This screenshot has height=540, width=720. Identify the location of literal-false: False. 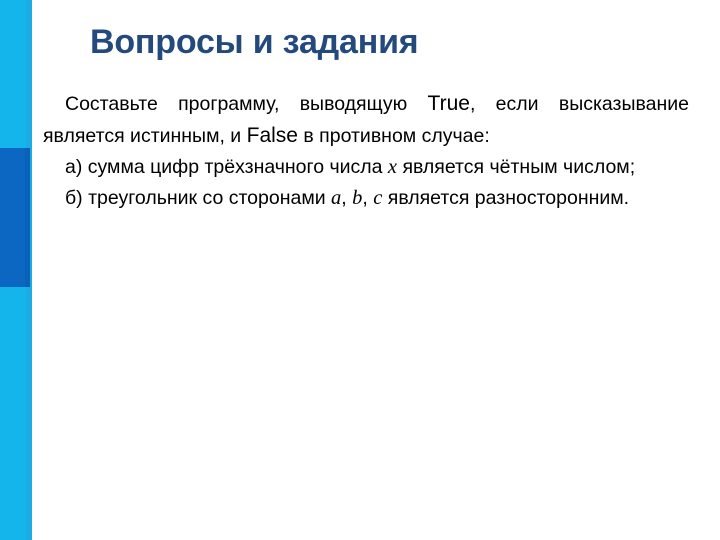
(272, 135).